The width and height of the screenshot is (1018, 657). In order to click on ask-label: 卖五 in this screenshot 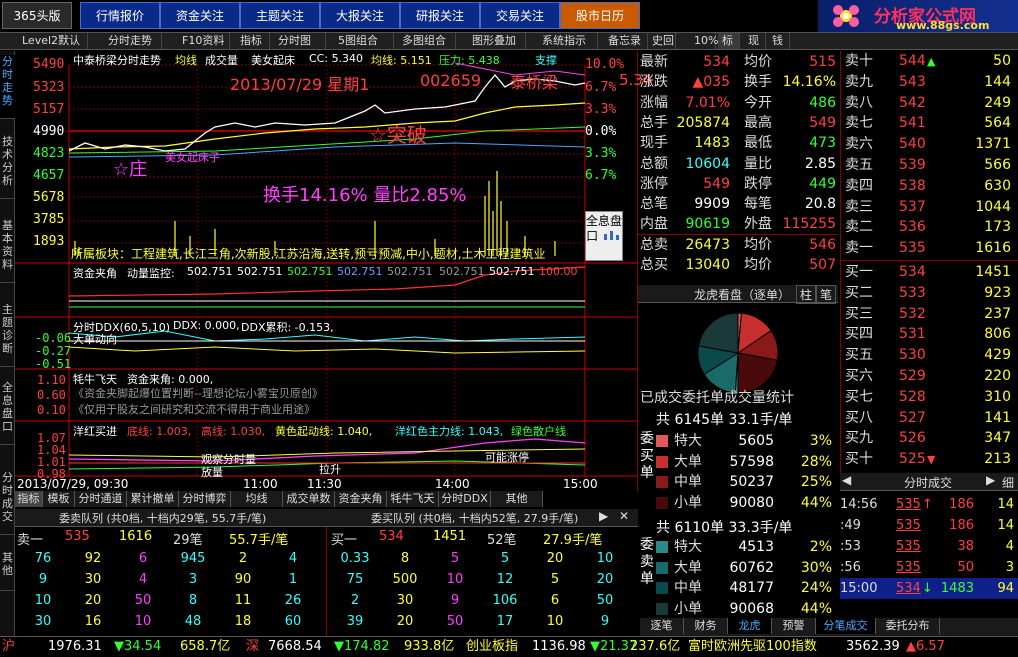, I will do `click(859, 165)`.